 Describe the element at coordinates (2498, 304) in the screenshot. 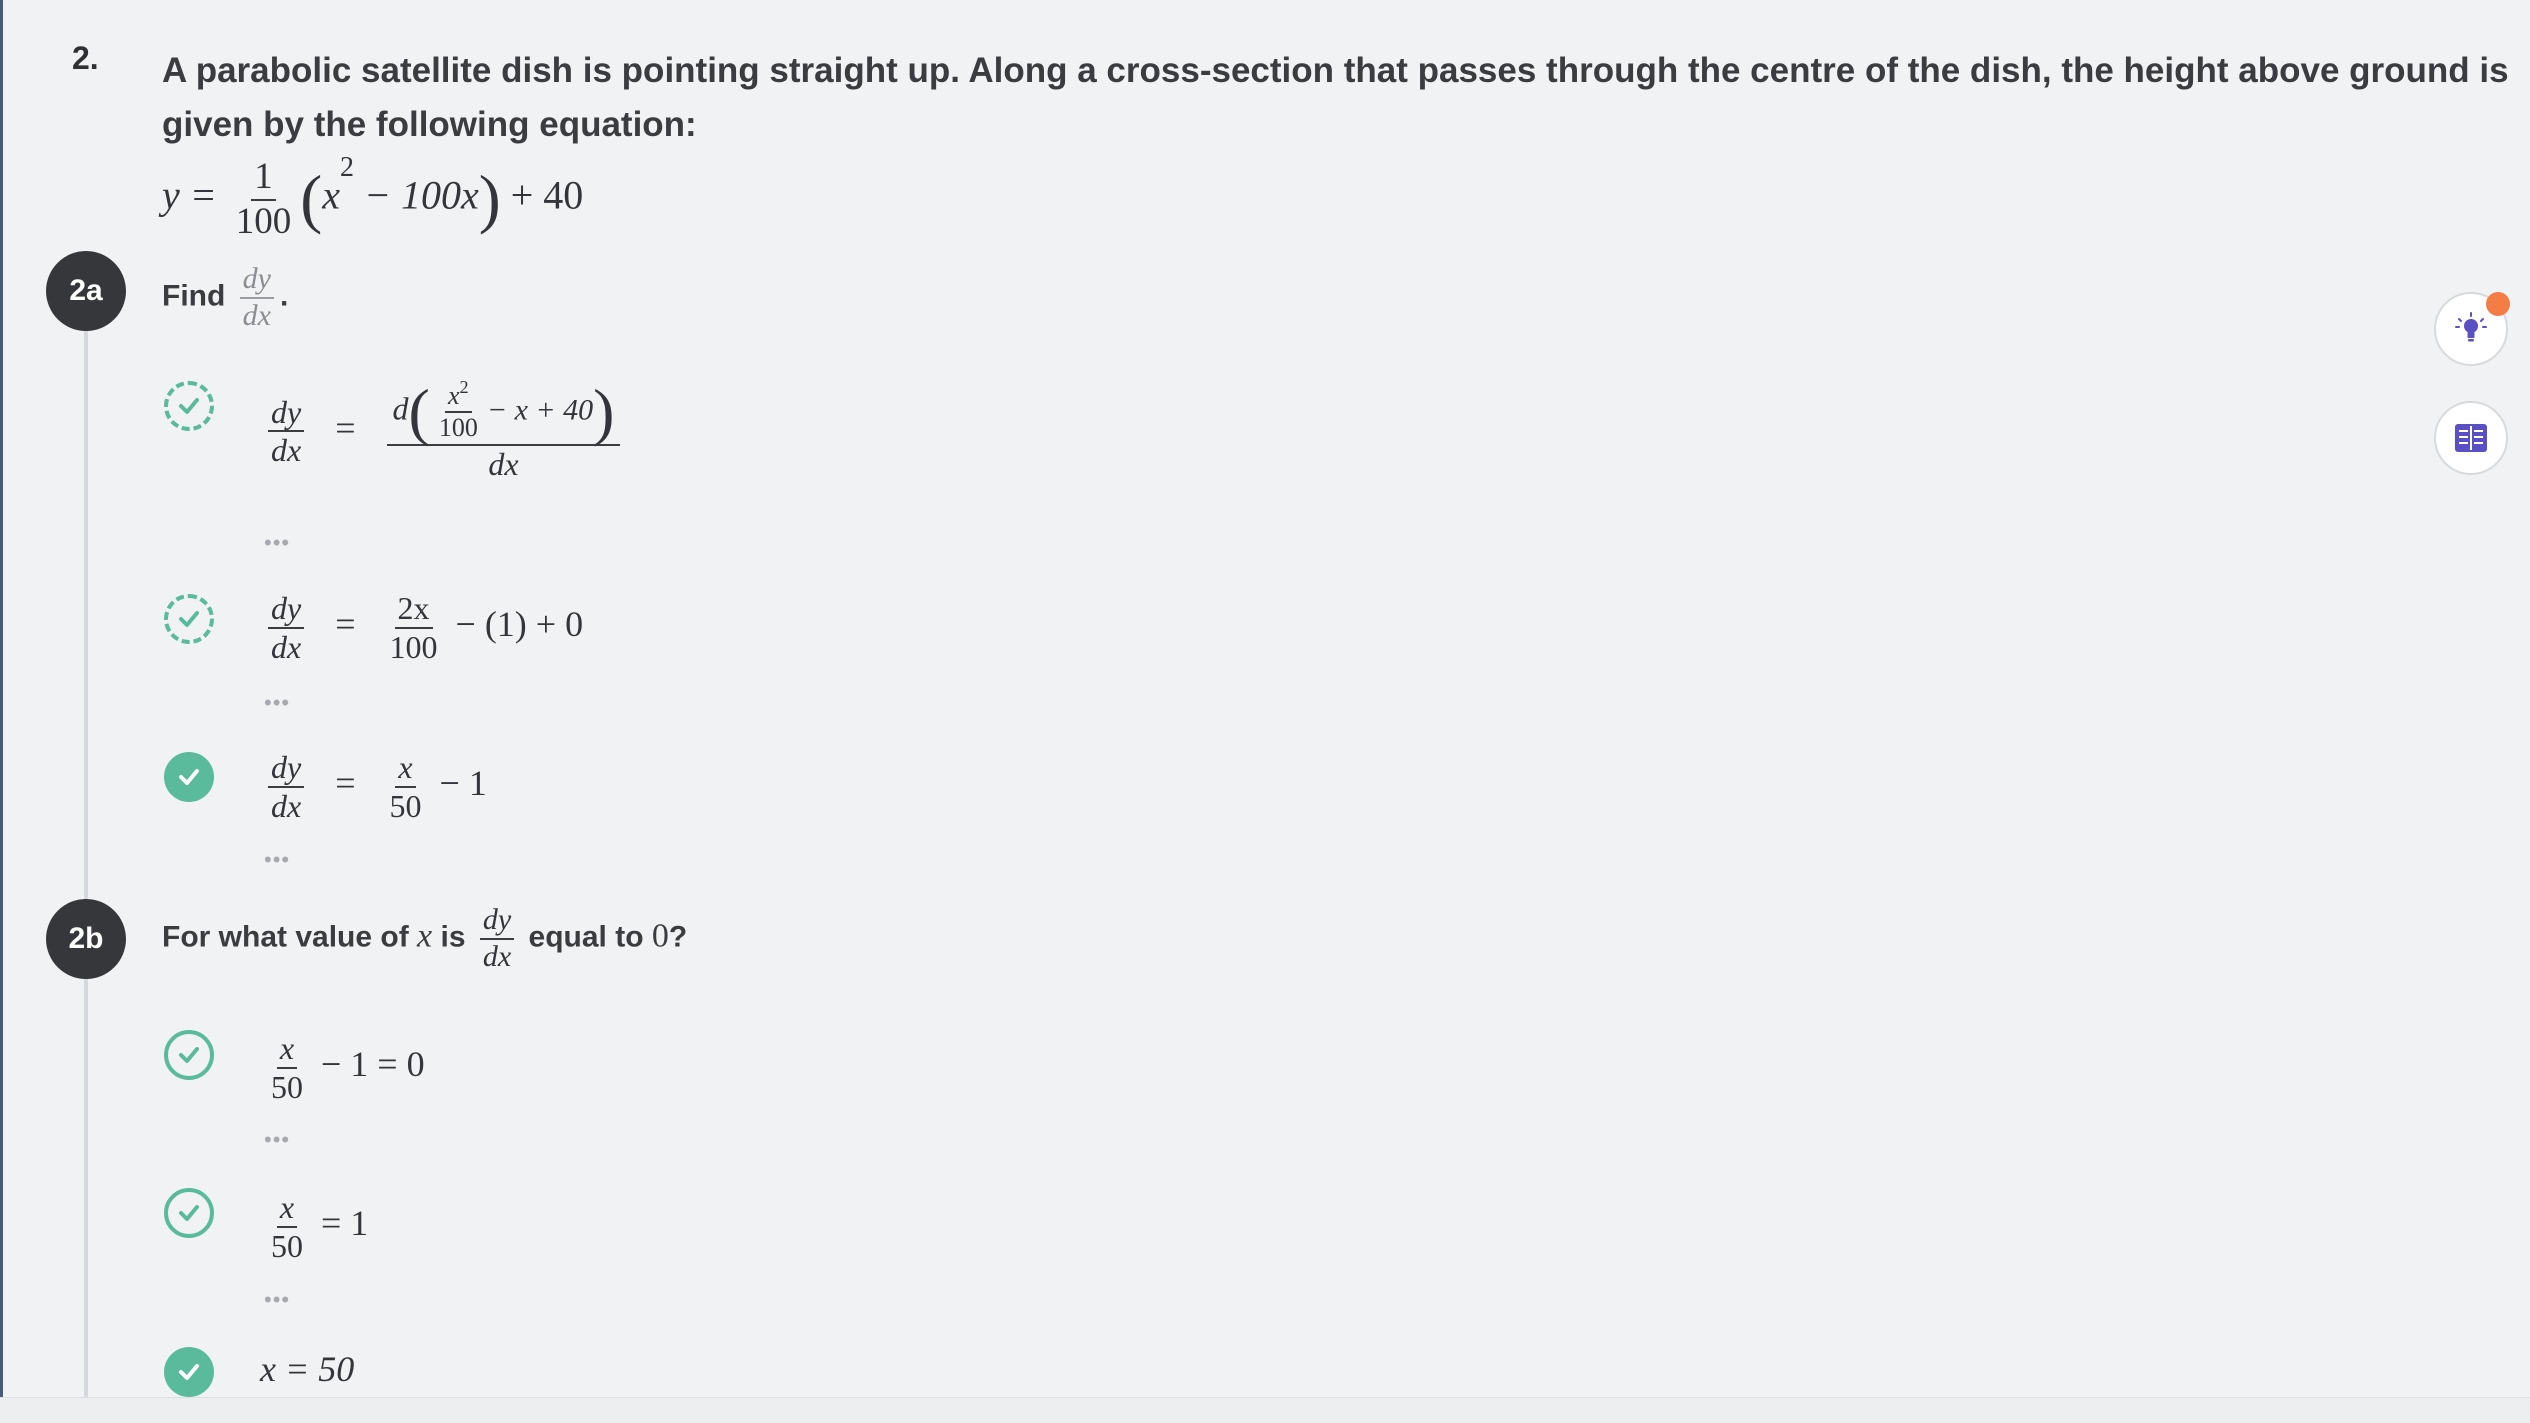

I see `notification-dot` at that location.